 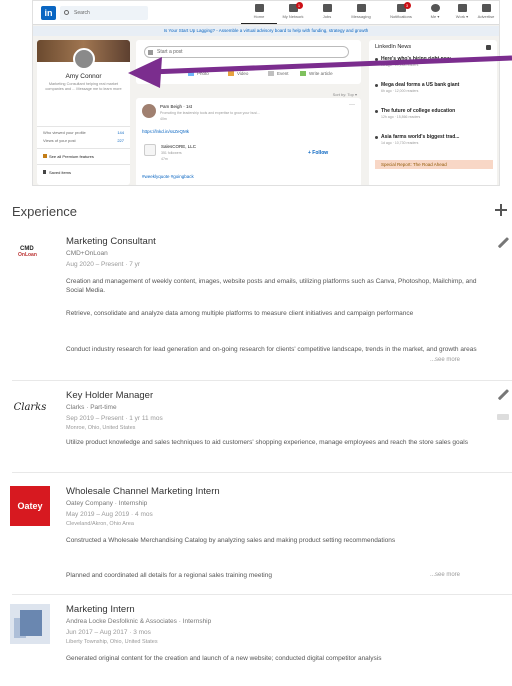 I want to click on job-dates: Sep 2019 – Present · 1 yr 11 mos, so click(x=114, y=418).